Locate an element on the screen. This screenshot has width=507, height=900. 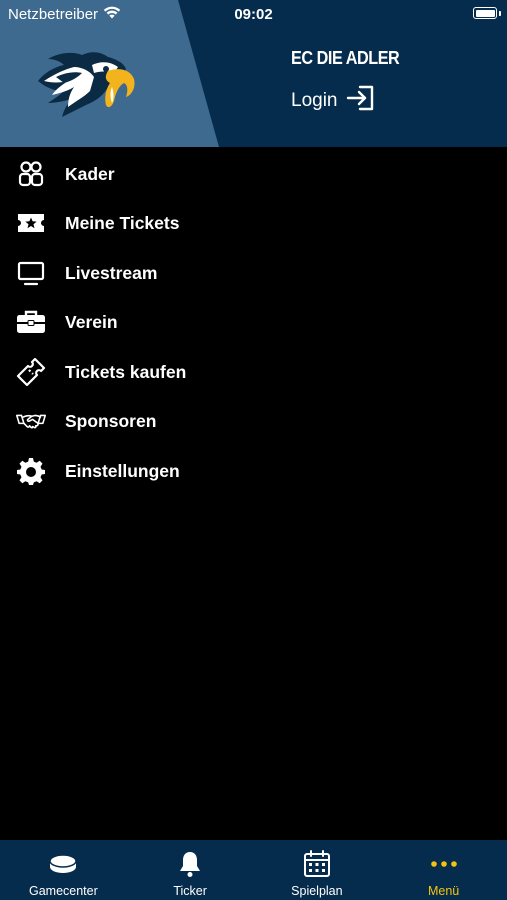
tab-label-menu: Menü is located at coordinates (443, 891).